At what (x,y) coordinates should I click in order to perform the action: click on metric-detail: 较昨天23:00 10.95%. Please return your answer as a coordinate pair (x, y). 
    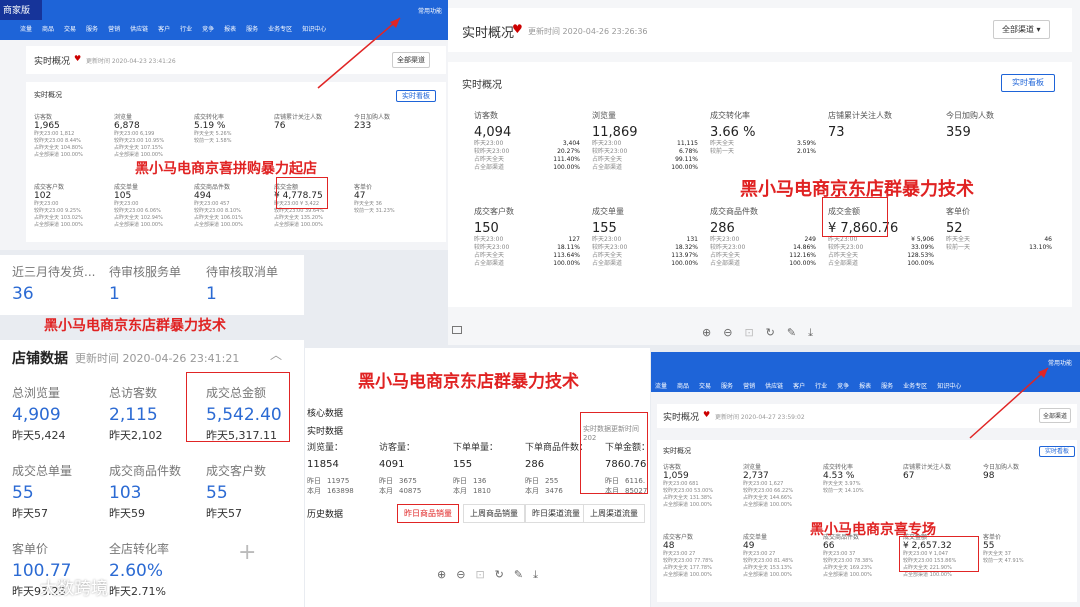
    Looking at the image, I should click on (139, 141).